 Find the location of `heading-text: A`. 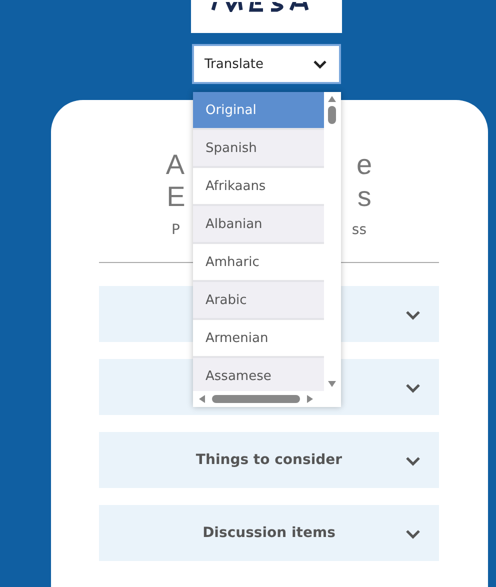

heading-text: A is located at coordinates (175, 165).